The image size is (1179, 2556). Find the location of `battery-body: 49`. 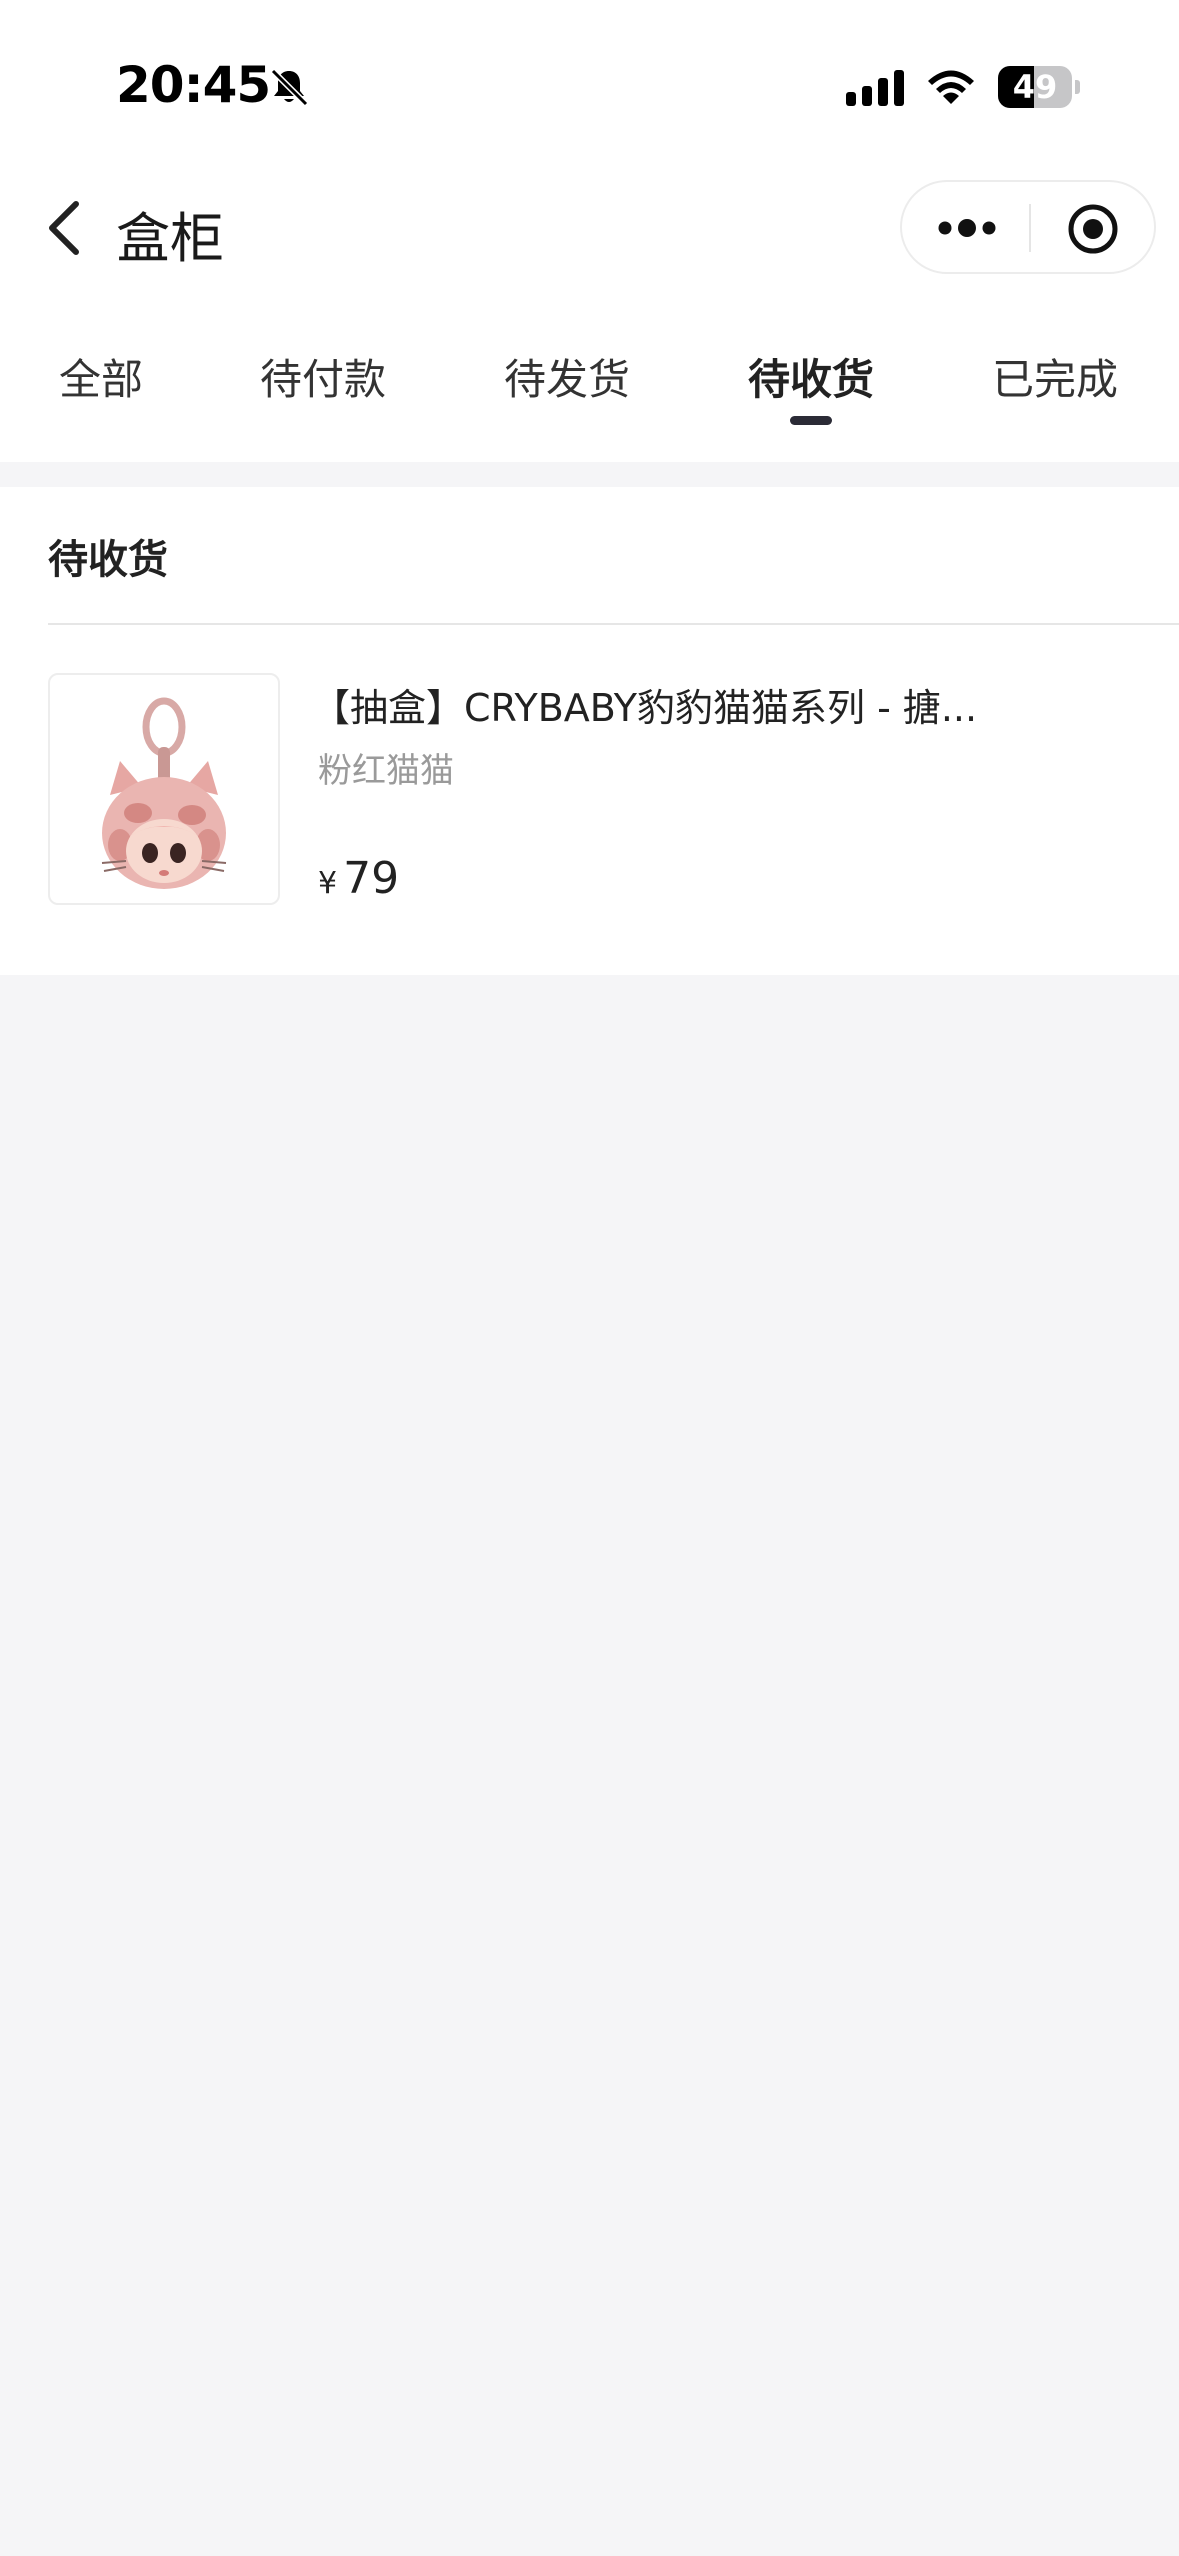

battery-body: 49 is located at coordinates (1035, 87).